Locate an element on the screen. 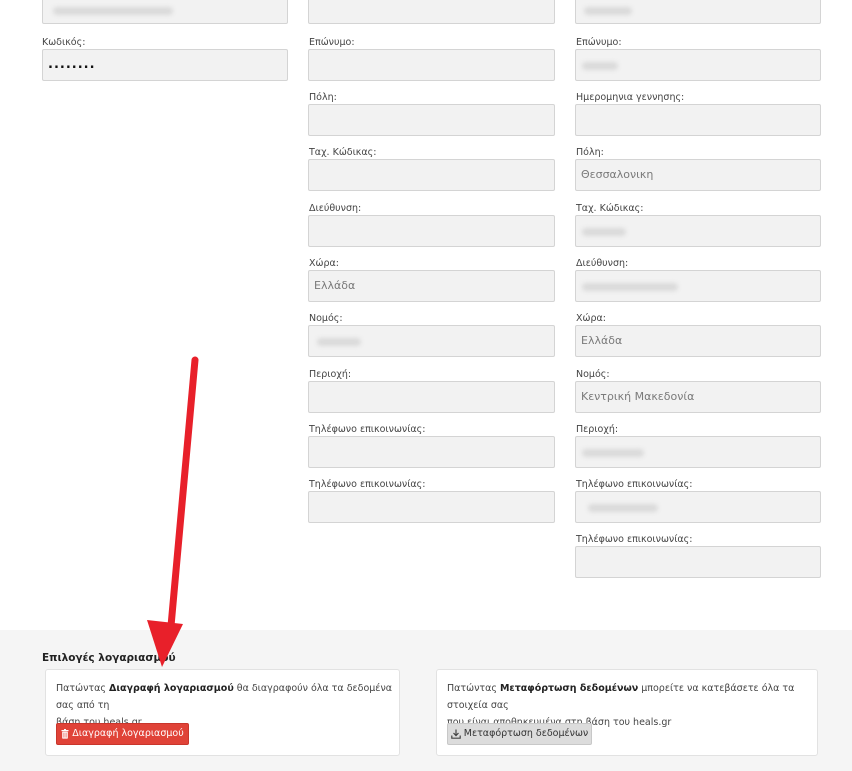 This screenshot has height=771, width=852. red-arrow-annotation is located at coordinates (173, 511).